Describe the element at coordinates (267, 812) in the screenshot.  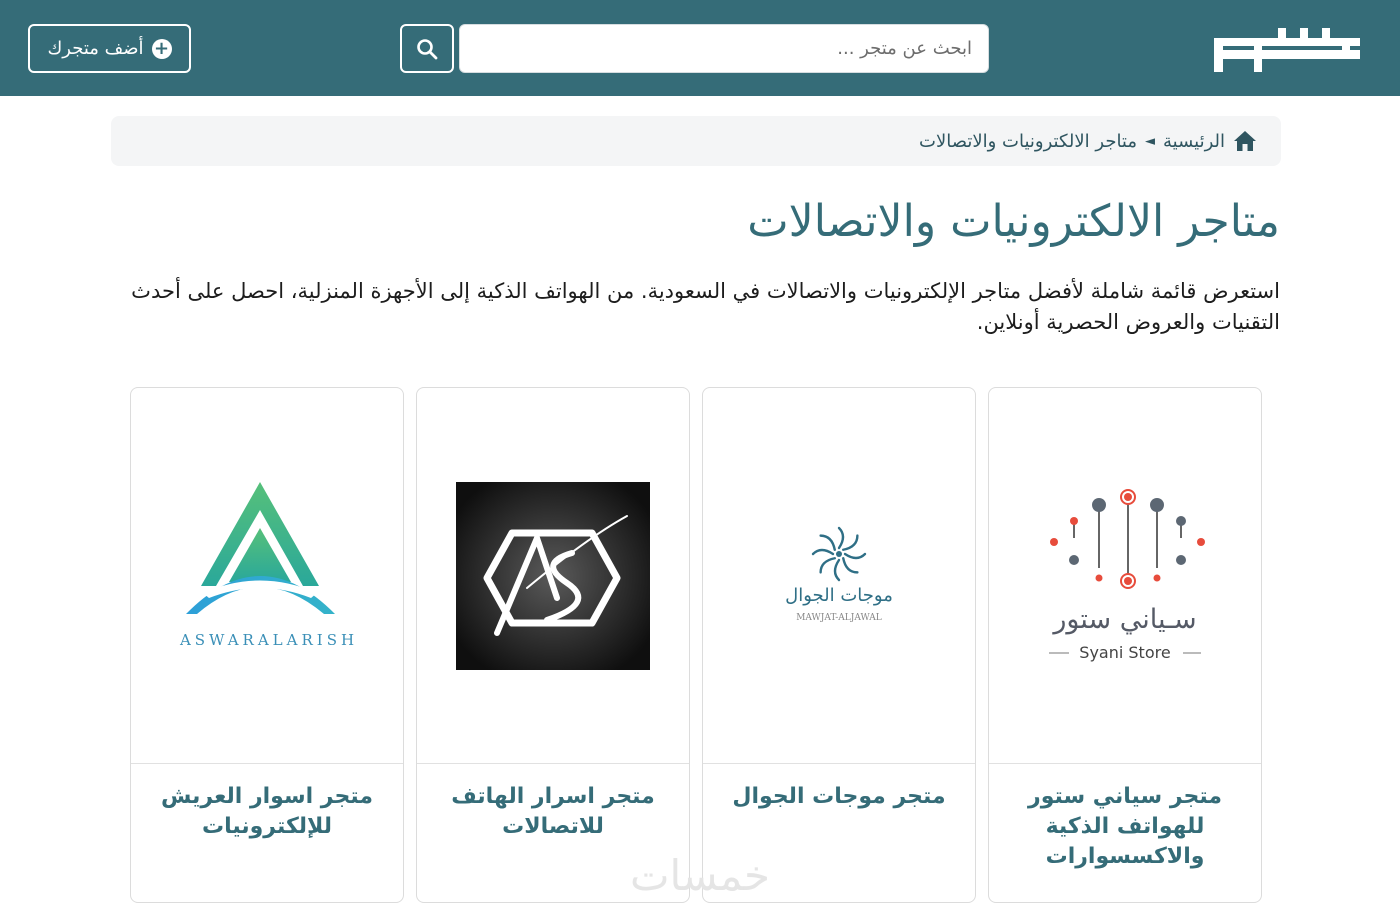
I see `store-name: متجر اسوار العريش للإلكترونيات` at that location.